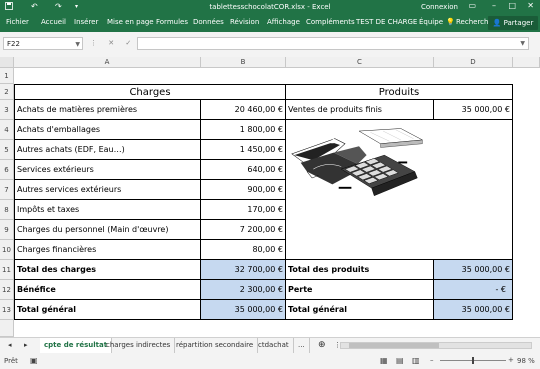  Describe the element at coordinates (472, 5) in the screenshot. I see `ribbon-display-icon: ▭` at that location.